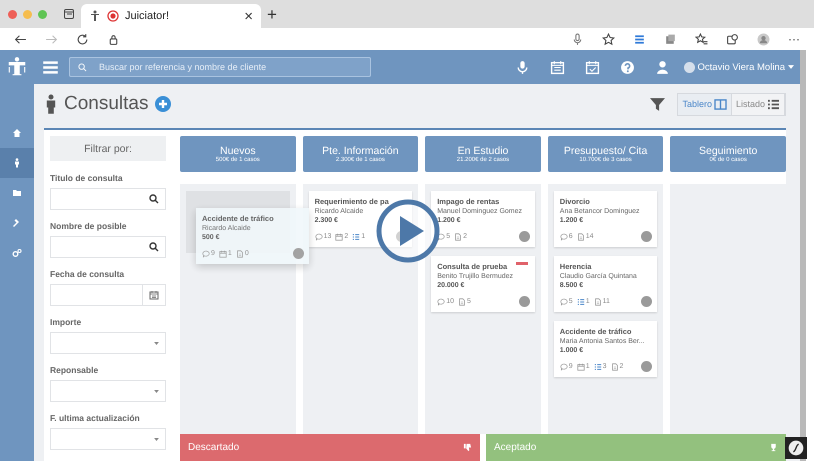  I want to click on gears-icon, so click(17, 253).